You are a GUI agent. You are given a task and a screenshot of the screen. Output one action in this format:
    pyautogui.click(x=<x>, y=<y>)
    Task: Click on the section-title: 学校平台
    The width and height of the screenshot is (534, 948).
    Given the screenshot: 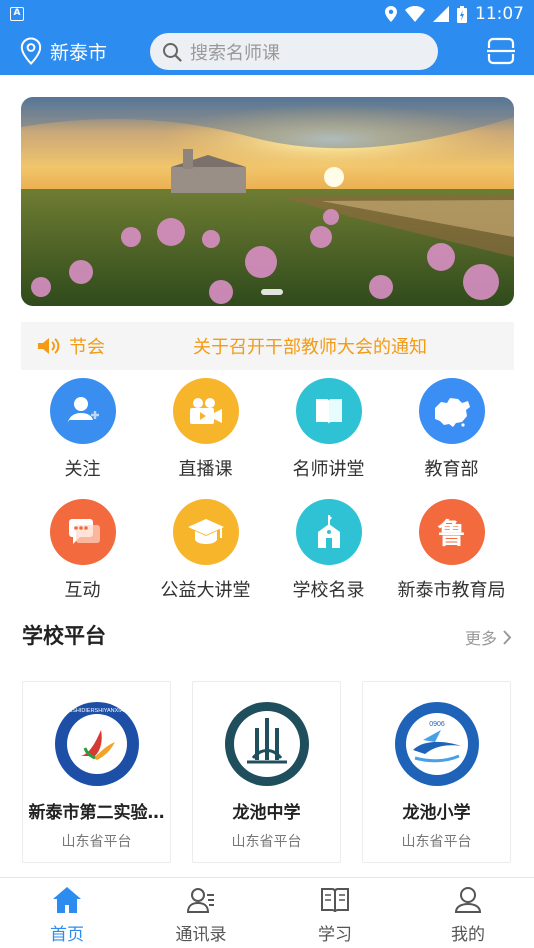 What is the action you would take?
    pyautogui.click(x=64, y=636)
    